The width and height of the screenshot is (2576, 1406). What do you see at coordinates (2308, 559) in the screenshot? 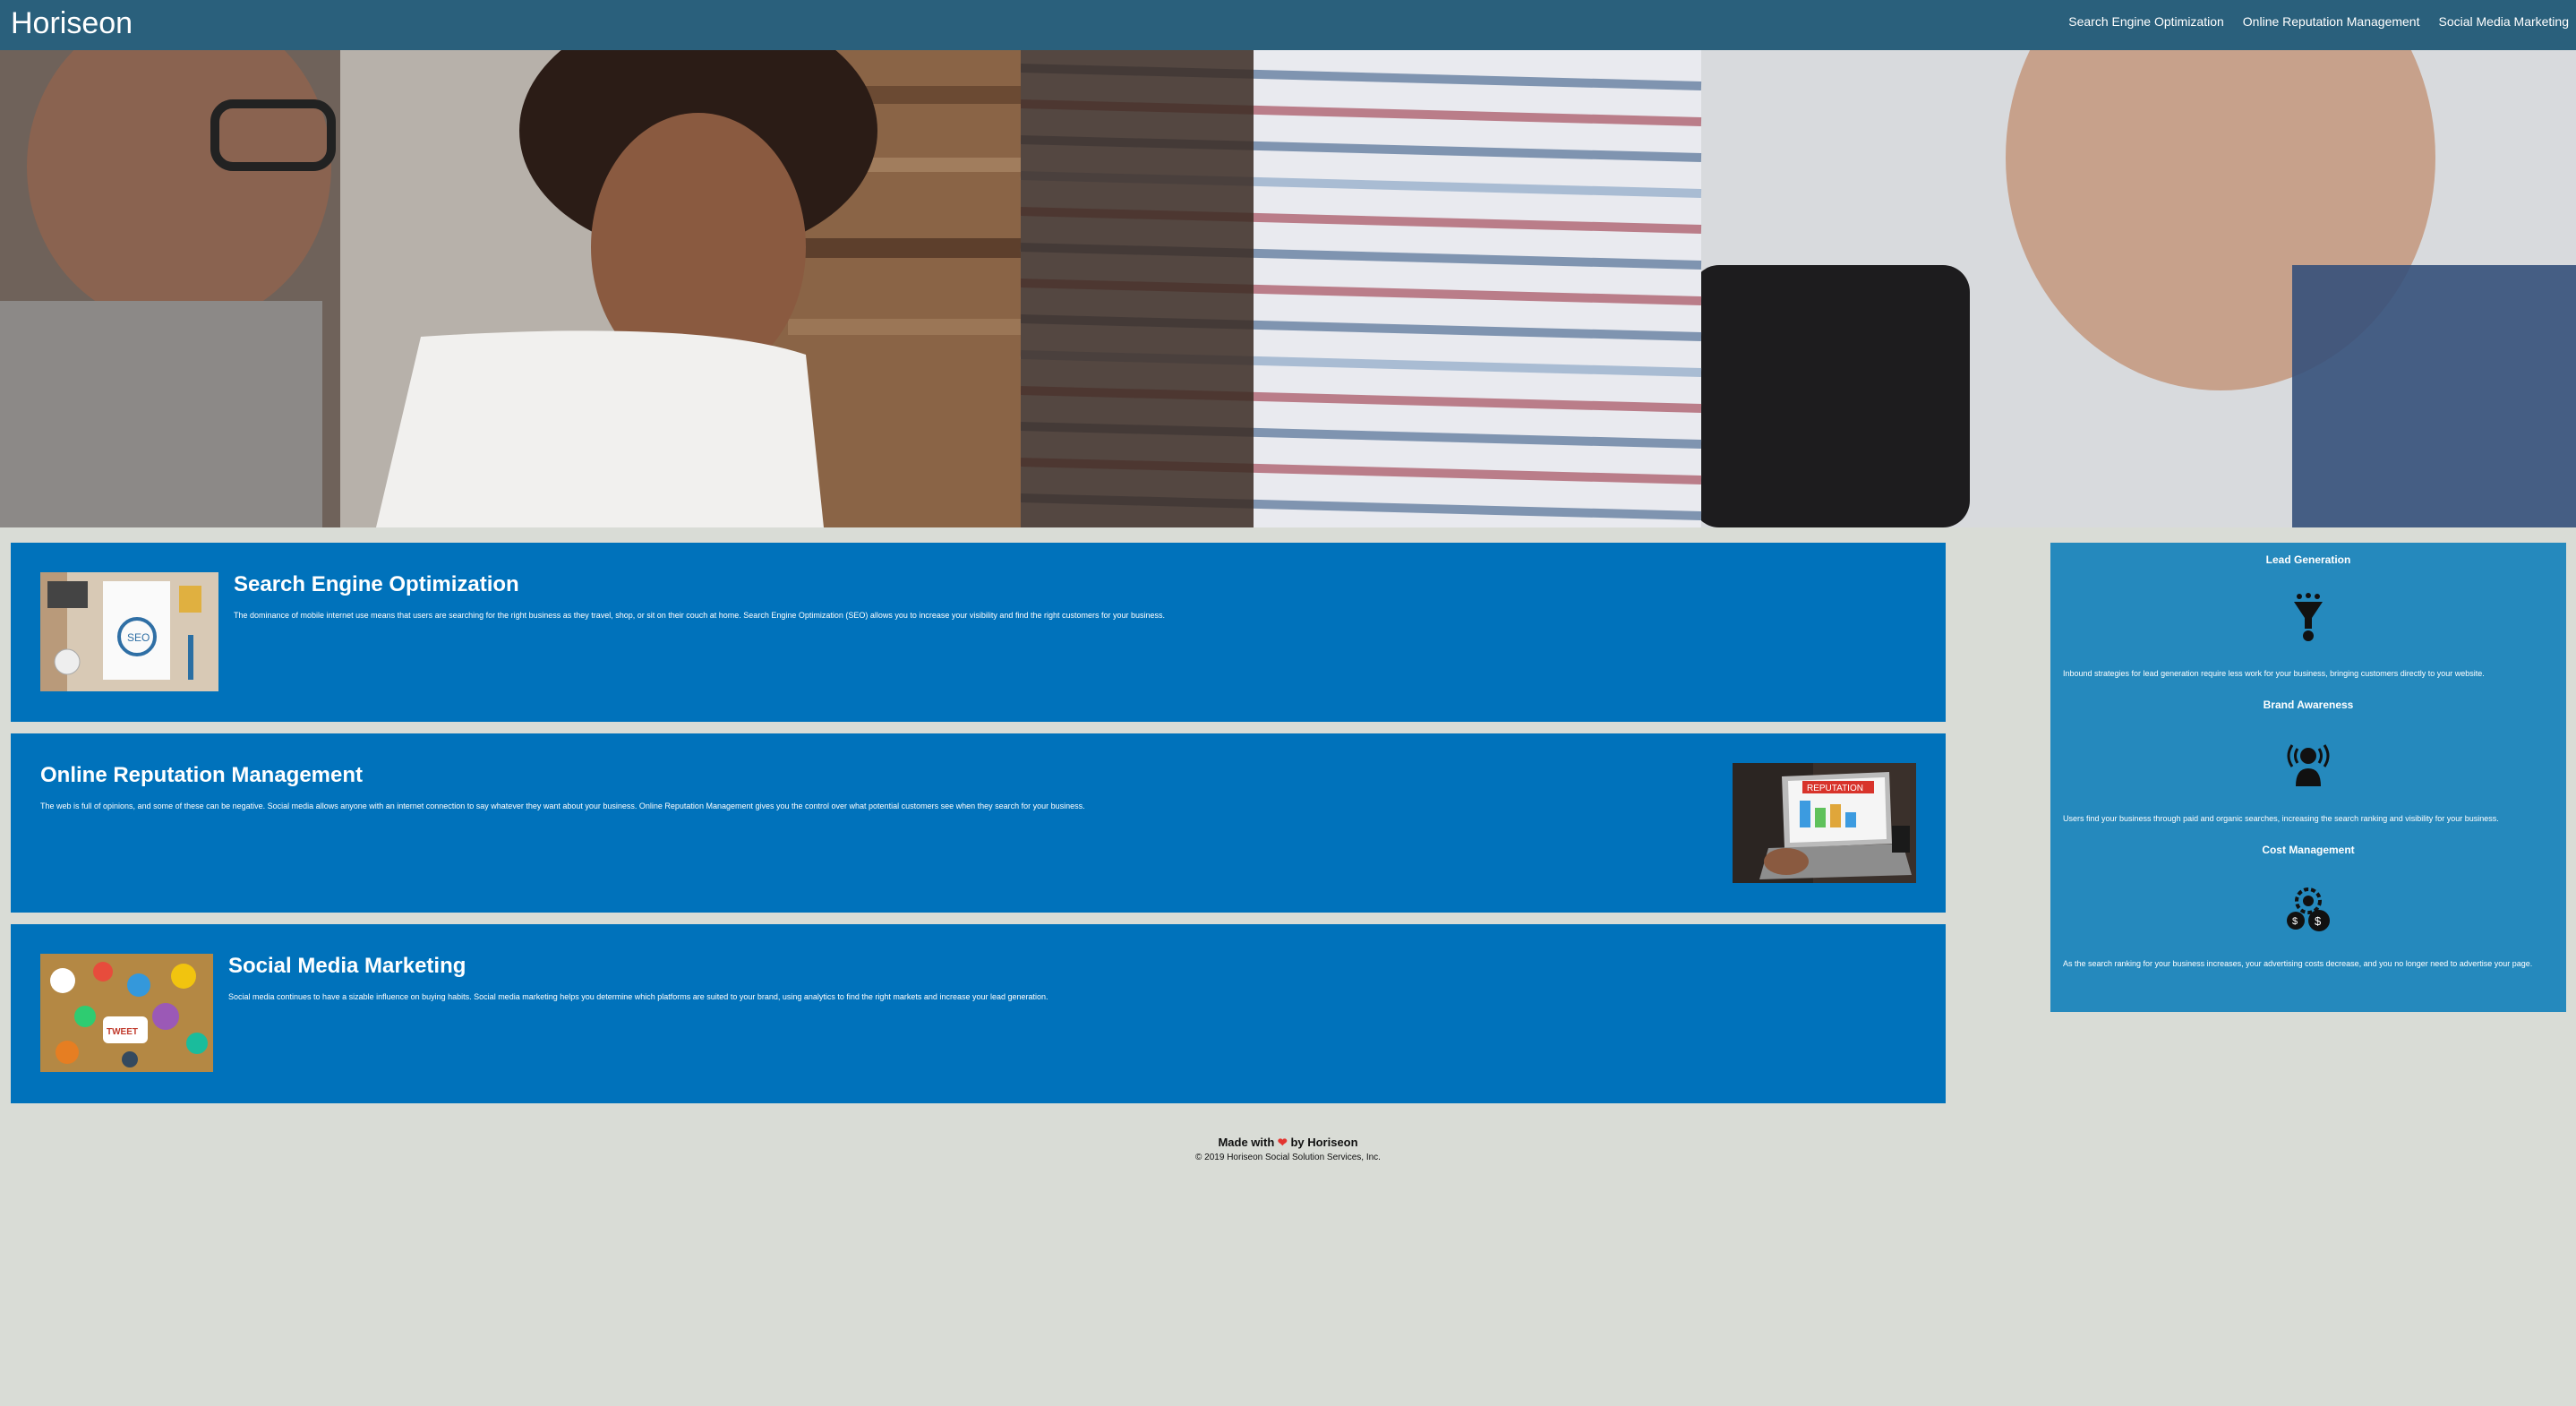
I see `benefit-lead-title: Lead Generation` at bounding box center [2308, 559].